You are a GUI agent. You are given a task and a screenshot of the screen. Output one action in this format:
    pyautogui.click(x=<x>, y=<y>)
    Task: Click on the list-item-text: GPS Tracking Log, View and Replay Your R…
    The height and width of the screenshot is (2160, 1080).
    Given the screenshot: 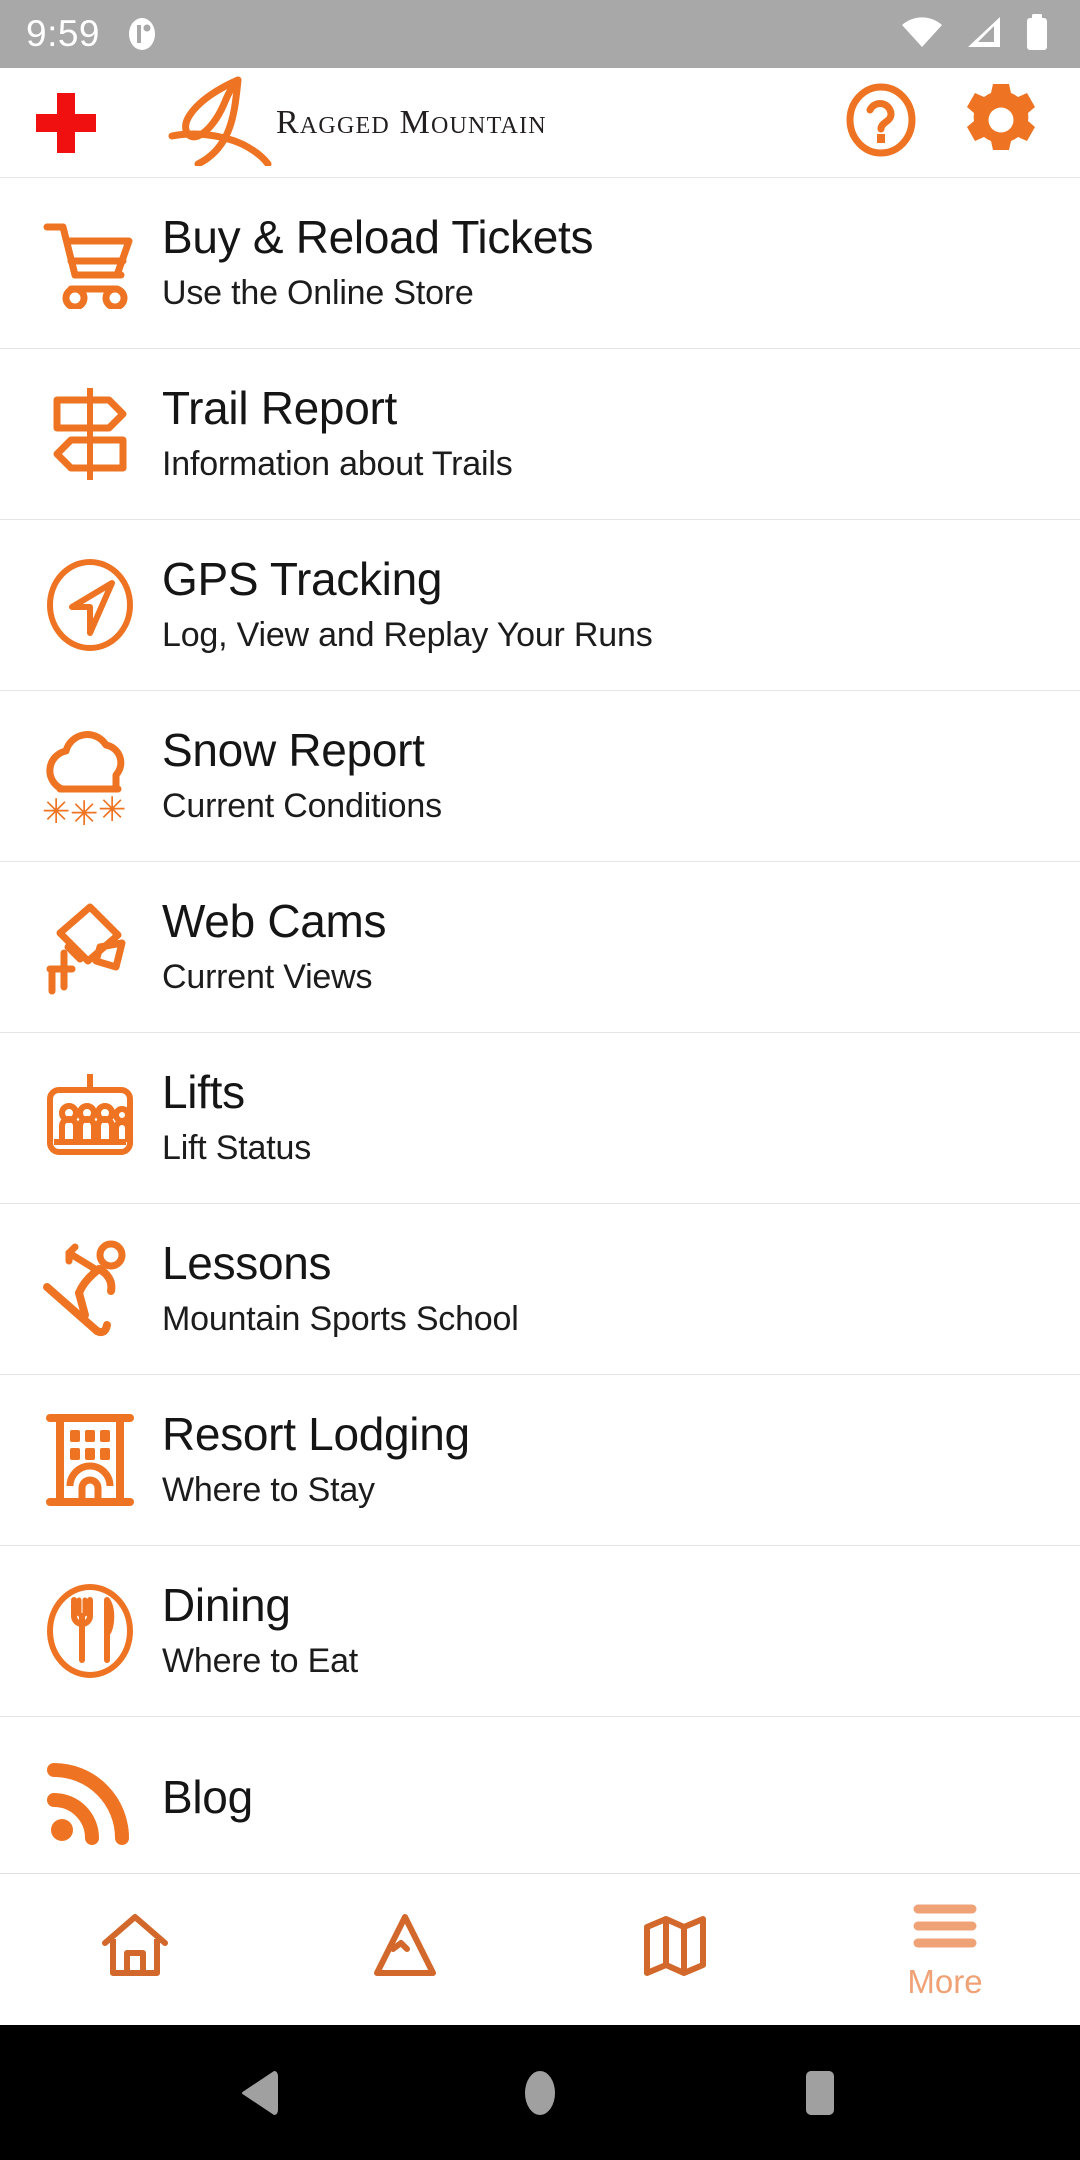 What is the action you would take?
    pyautogui.click(x=407, y=604)
    